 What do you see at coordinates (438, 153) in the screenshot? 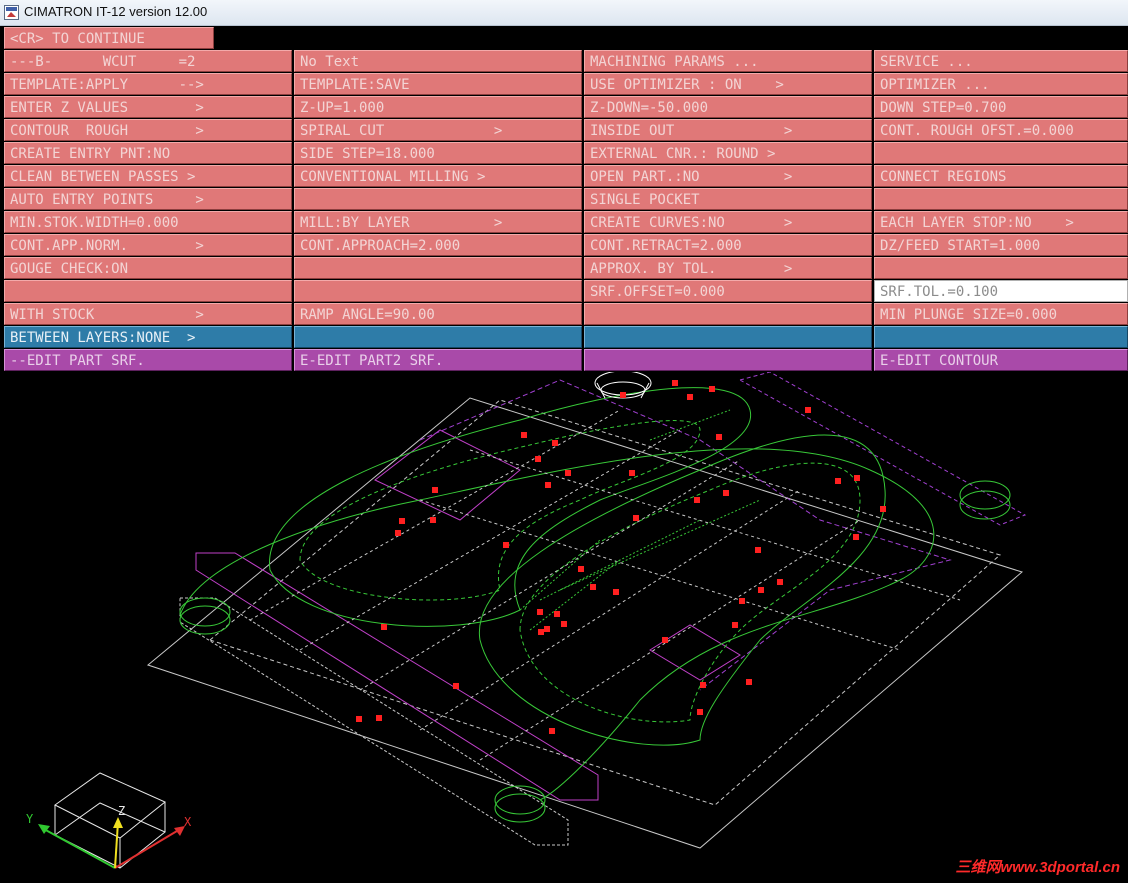
I see `menu-cell-side-step-18-000: SIDE STEP=18.000` at bounding box center [438, 153].